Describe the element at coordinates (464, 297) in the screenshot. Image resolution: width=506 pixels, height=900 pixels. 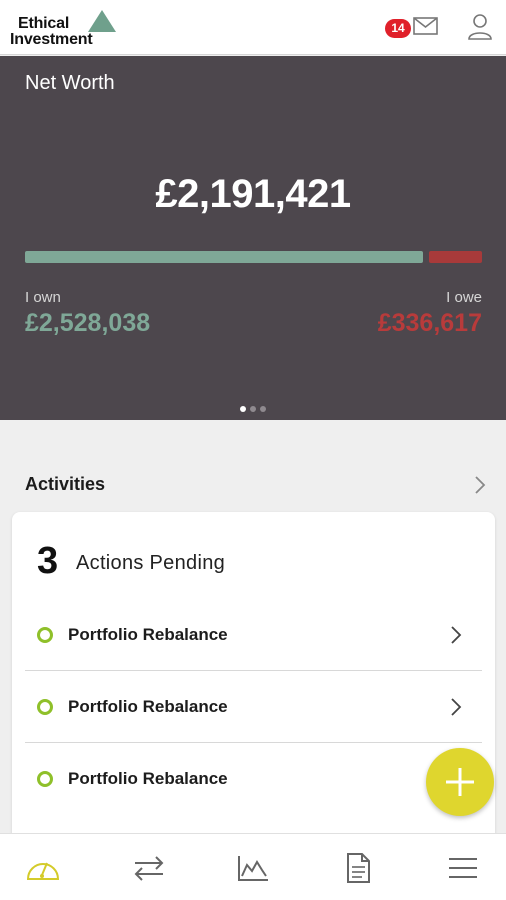
I see `owe-label: I owe` at that location.